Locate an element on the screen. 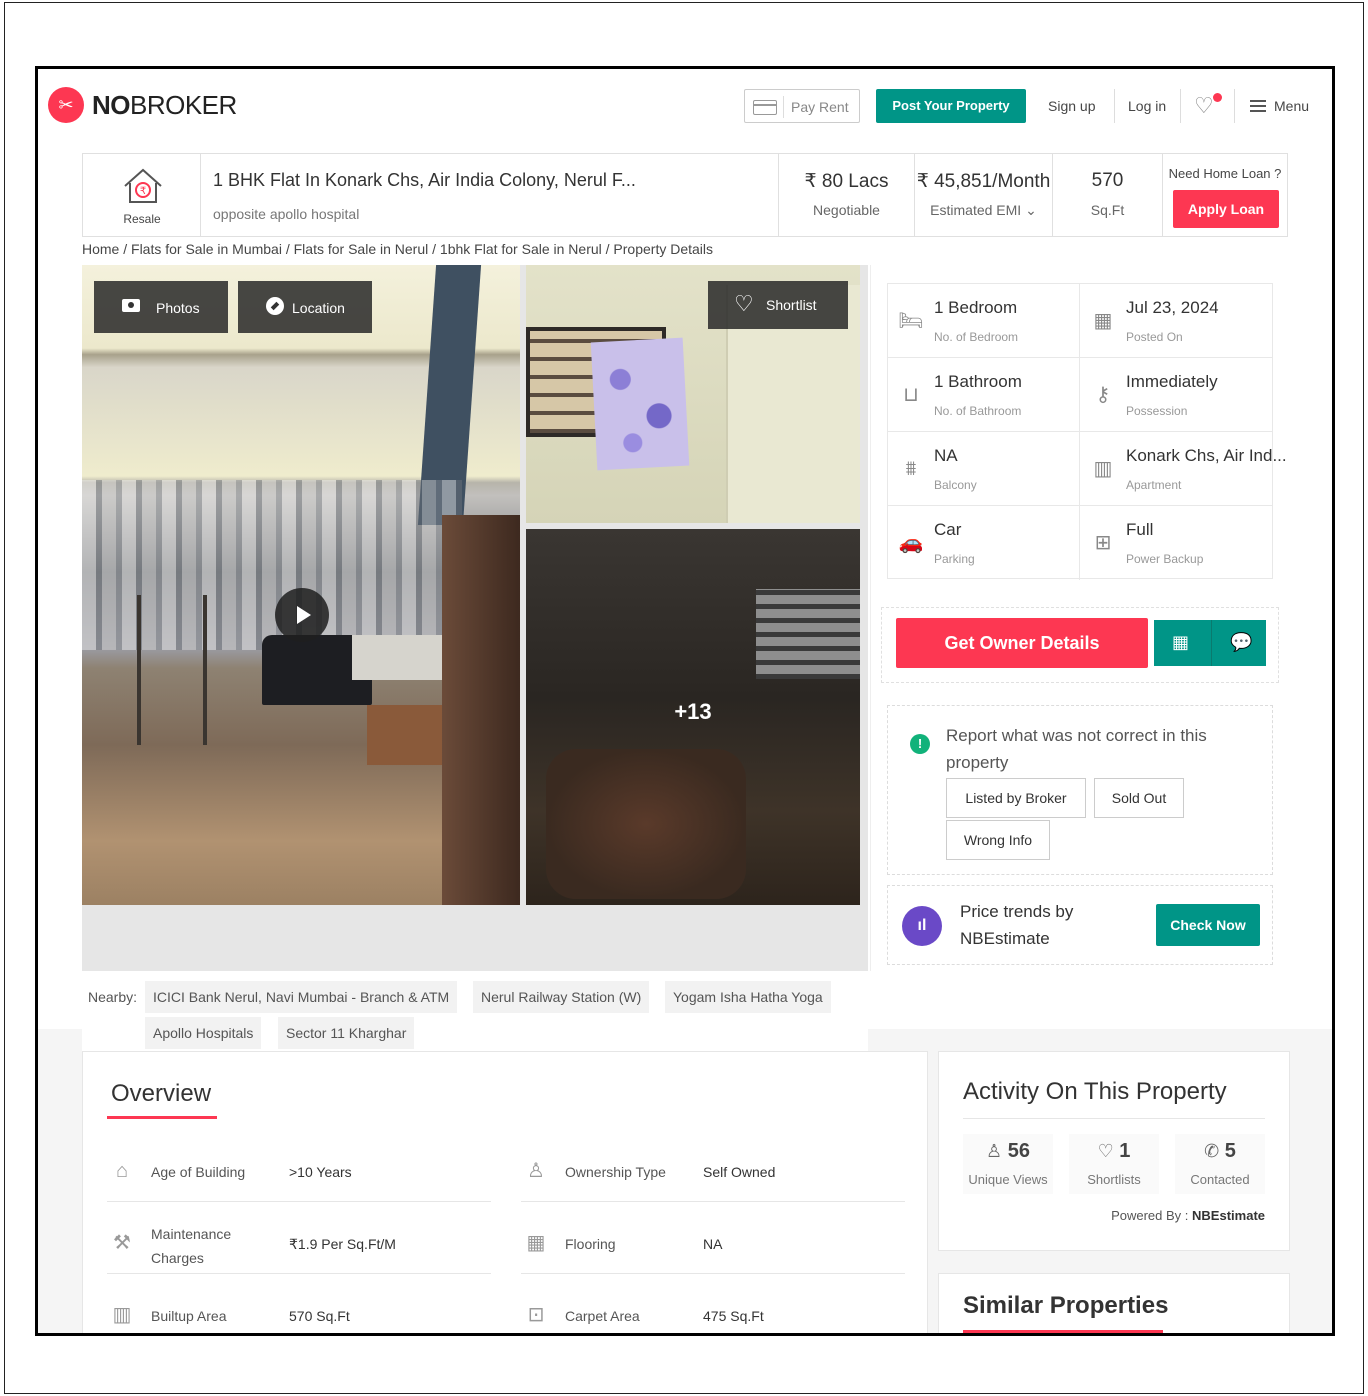 This screenshot has height=1396, width=1368. spec-apartment: ▥ Konark Chs, Air Ind... Apartment is located at coordinates (1183, 469).